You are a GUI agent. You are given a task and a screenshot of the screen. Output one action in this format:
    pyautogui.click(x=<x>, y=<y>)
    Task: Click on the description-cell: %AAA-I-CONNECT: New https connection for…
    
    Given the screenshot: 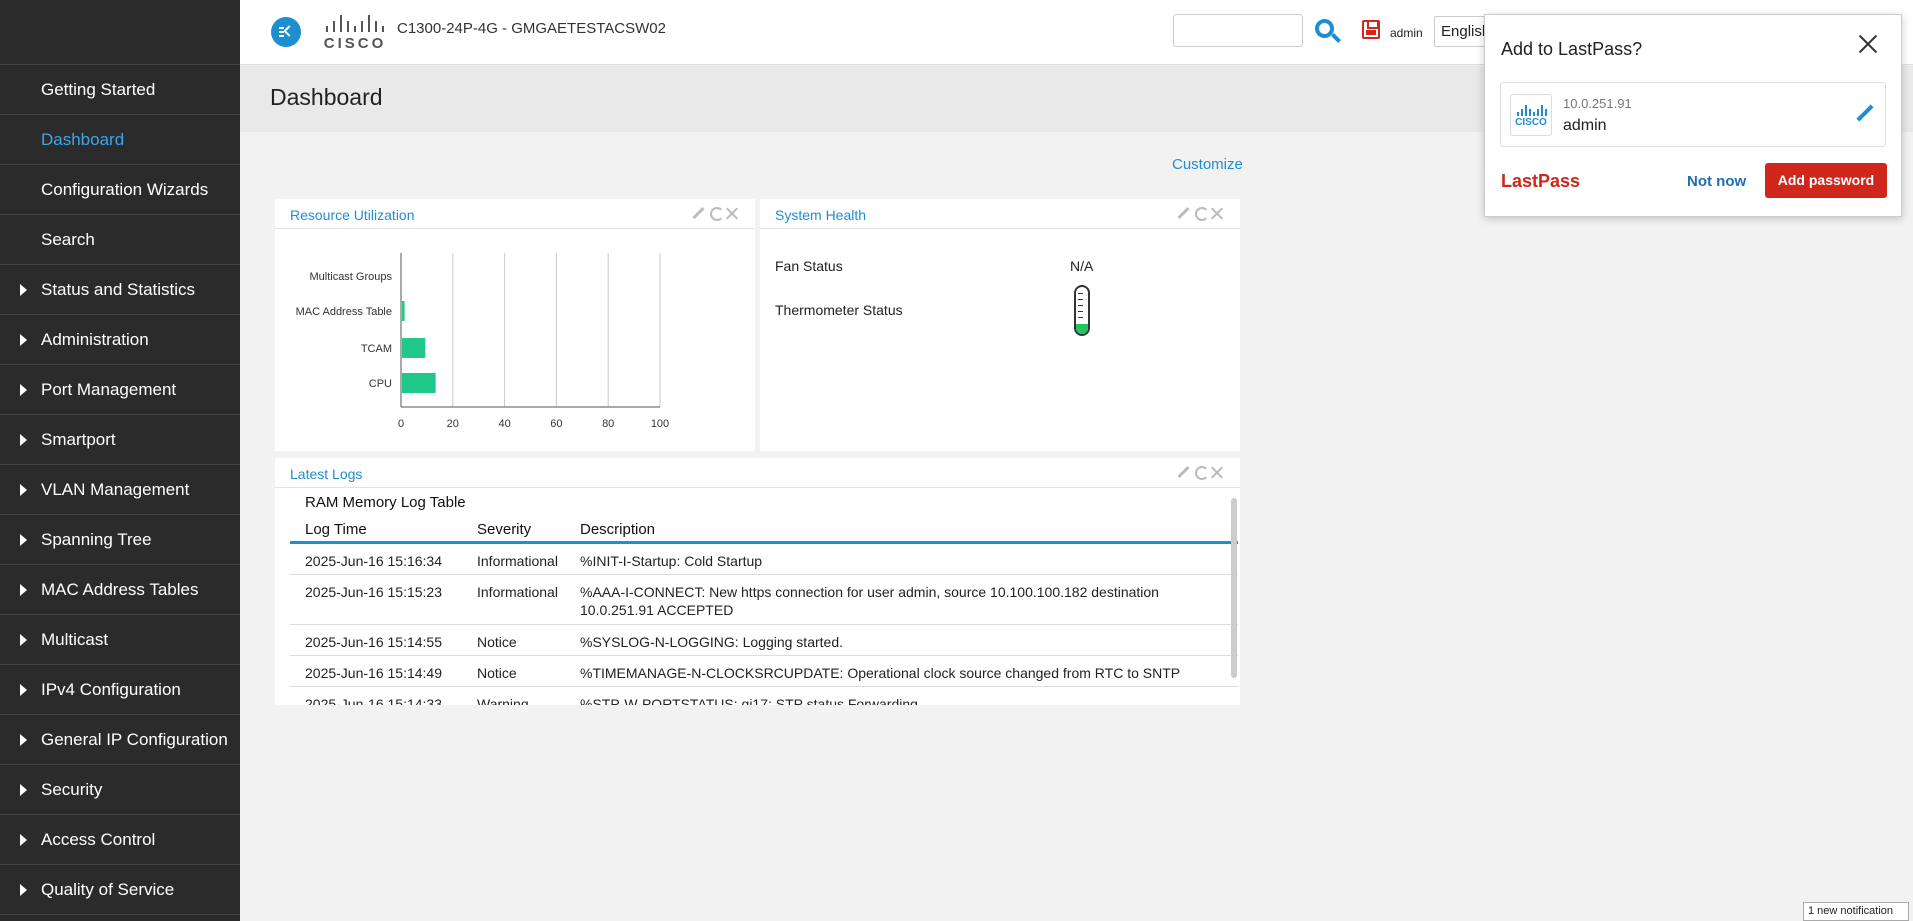 What is the action you would take?
    pyautogui.click(x=869, y=601)
    